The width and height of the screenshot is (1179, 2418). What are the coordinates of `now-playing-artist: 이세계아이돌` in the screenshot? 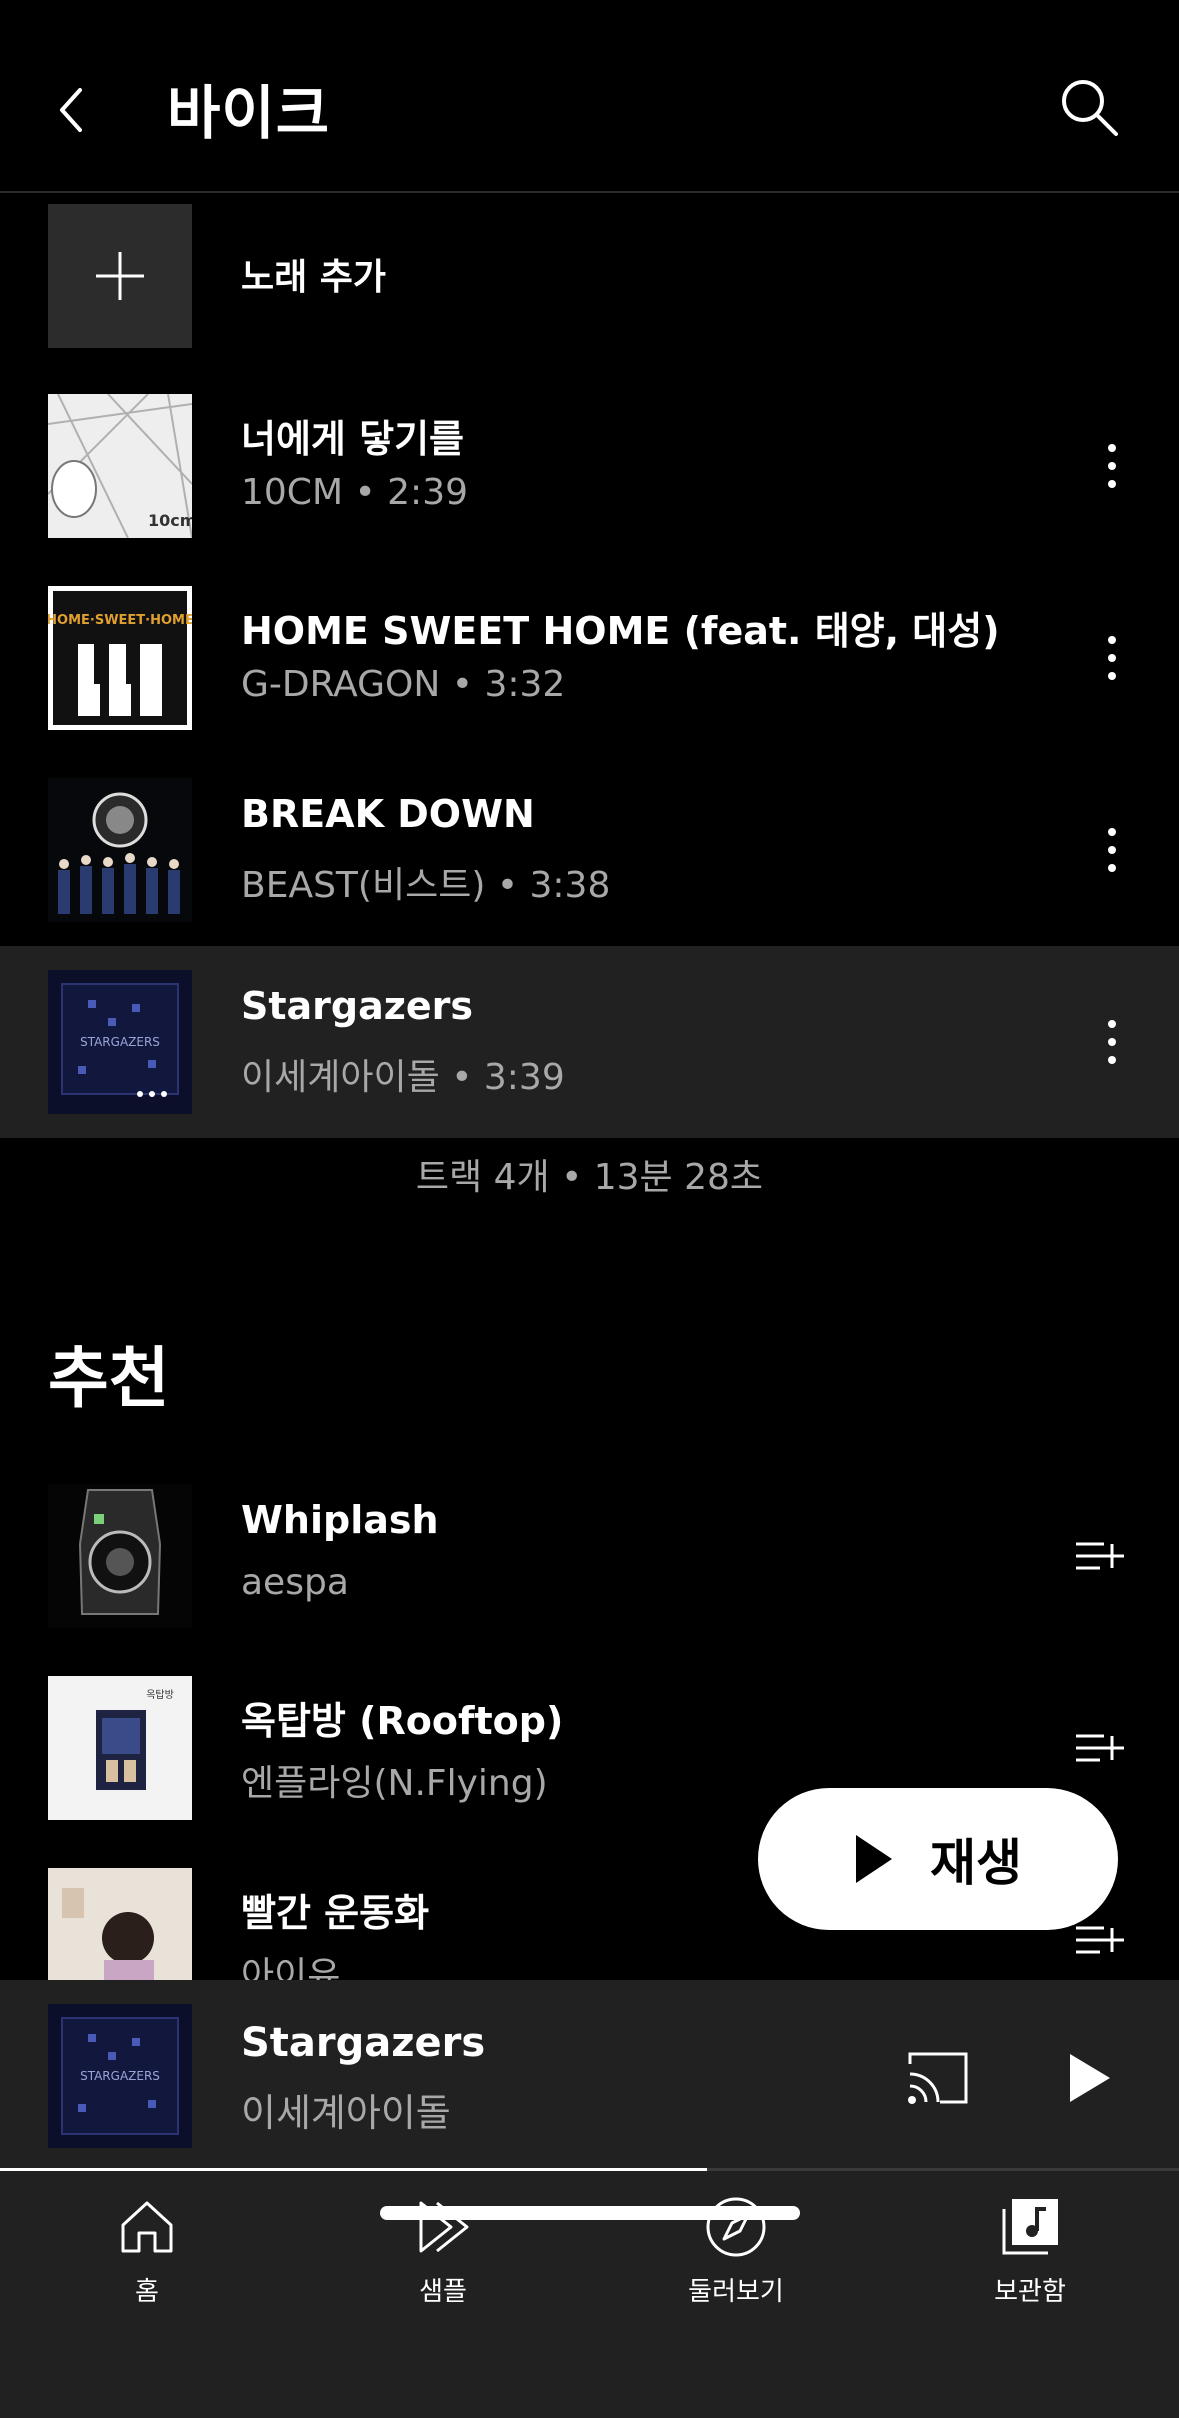 It's located at (346, 2113).